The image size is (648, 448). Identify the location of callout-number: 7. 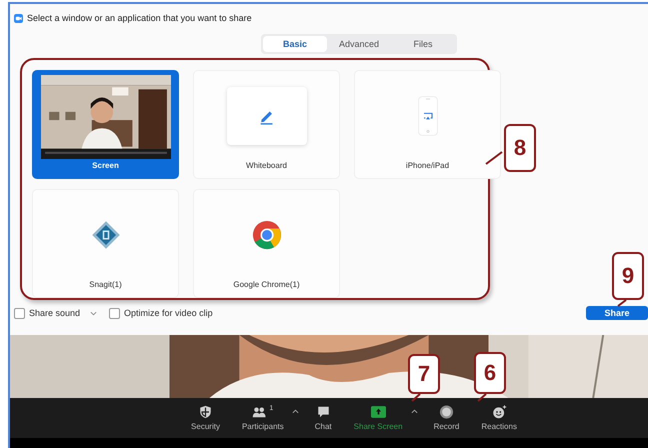
(424, 374).